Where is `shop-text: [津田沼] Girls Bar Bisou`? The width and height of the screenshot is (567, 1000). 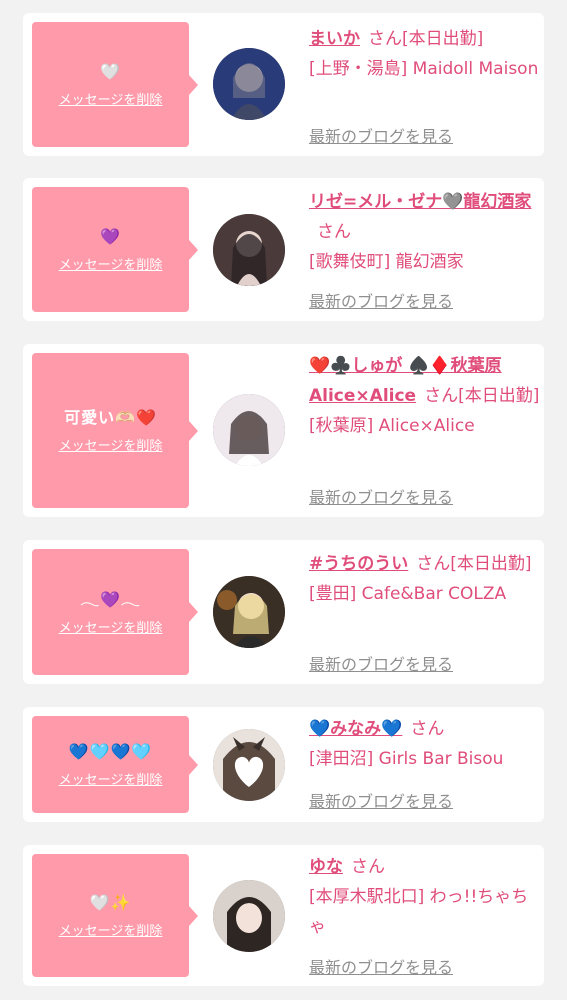
shop-text: [津田沼] Girls Bar Bisou is located at coordinates (406, 759).